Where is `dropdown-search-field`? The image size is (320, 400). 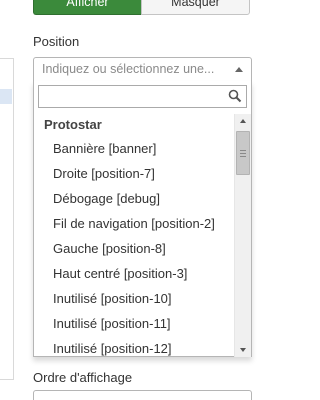
dropdown-search-field is located at coordinates (142, 96).